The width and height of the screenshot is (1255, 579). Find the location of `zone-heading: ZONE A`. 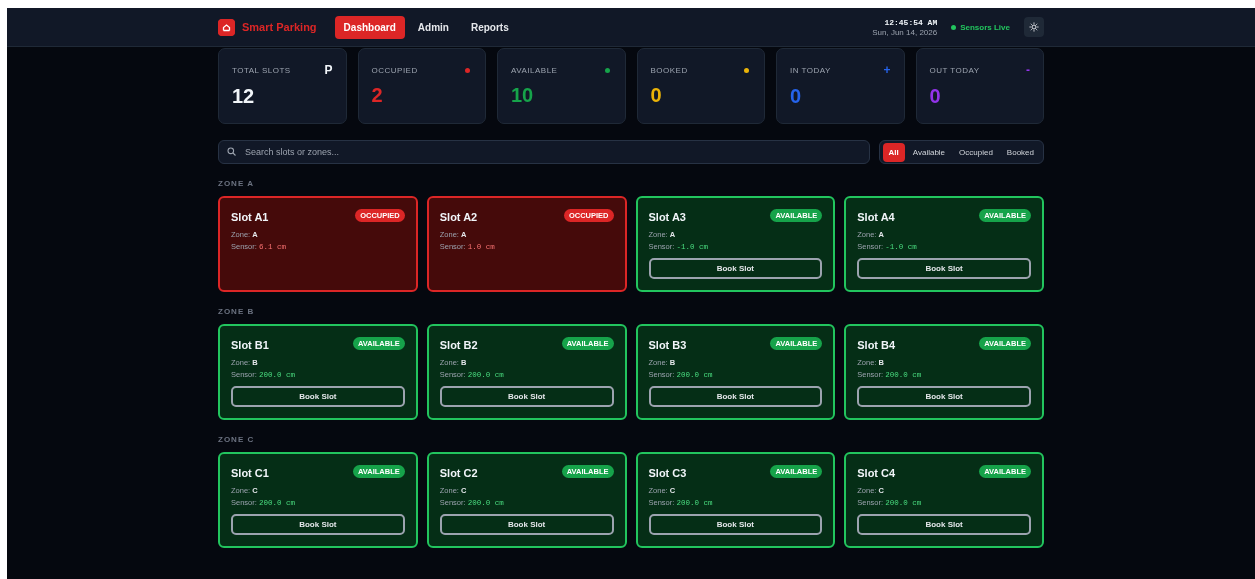

zone-heading: ZONE A is located at coordinates (236, 183).